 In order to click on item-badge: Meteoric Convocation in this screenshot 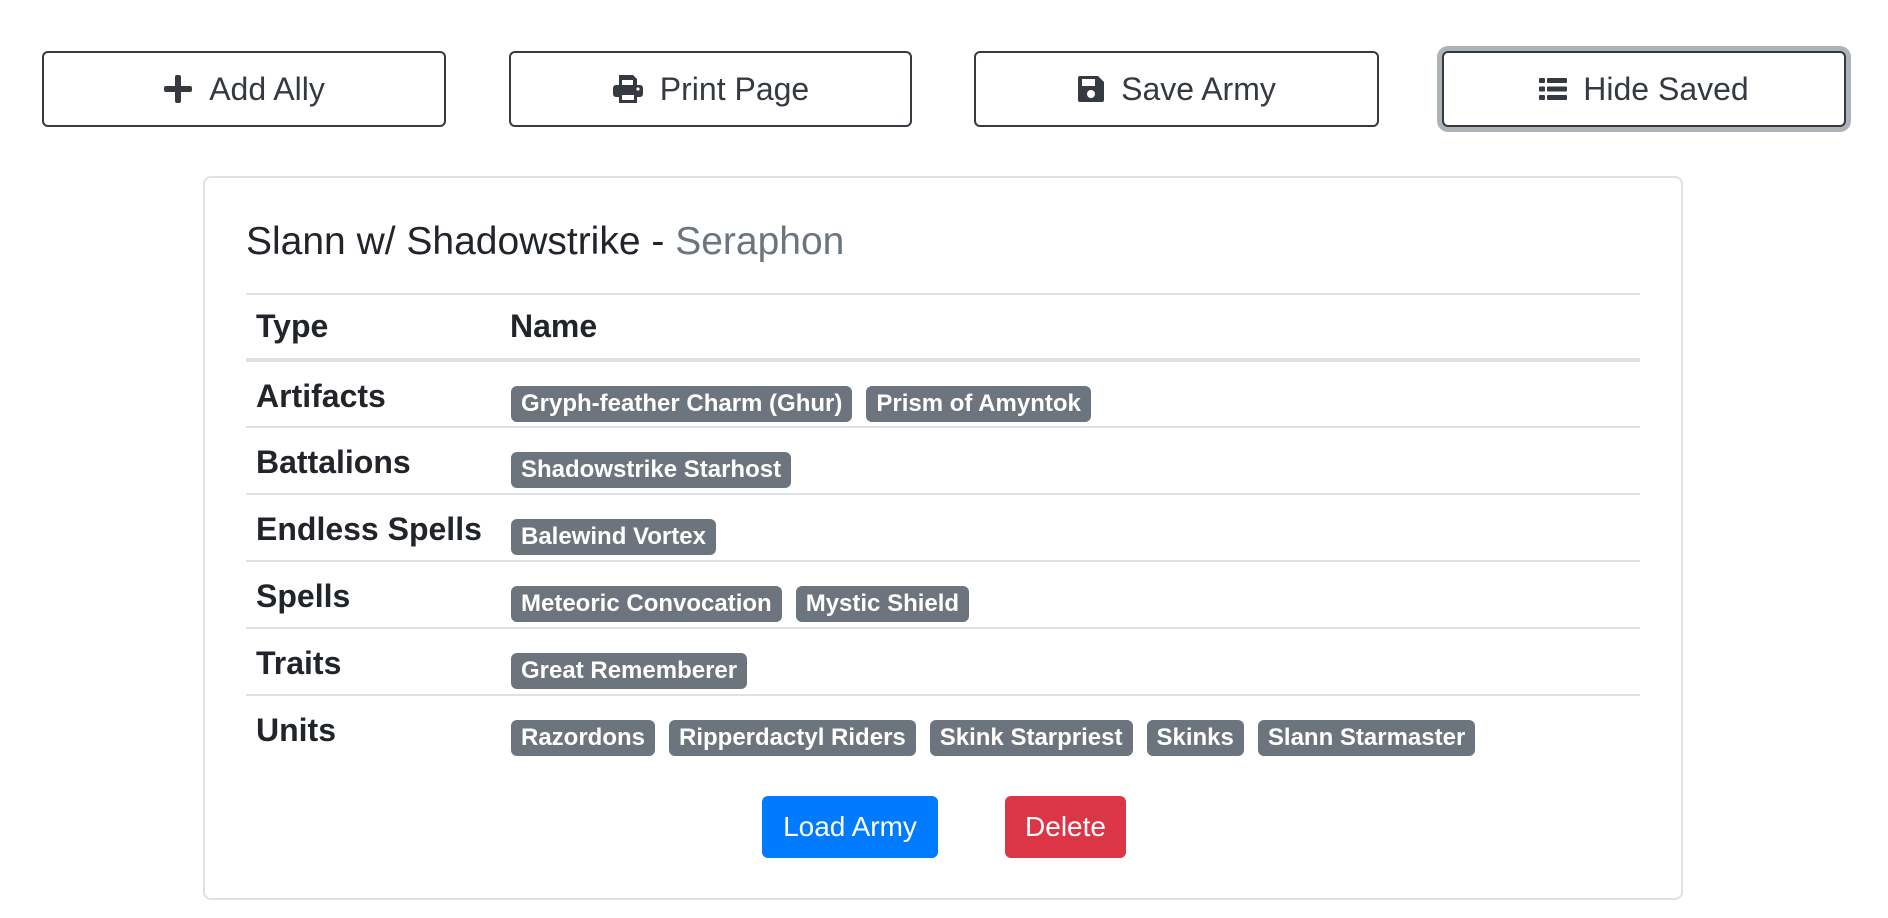, I will do `click(646, 604)`.